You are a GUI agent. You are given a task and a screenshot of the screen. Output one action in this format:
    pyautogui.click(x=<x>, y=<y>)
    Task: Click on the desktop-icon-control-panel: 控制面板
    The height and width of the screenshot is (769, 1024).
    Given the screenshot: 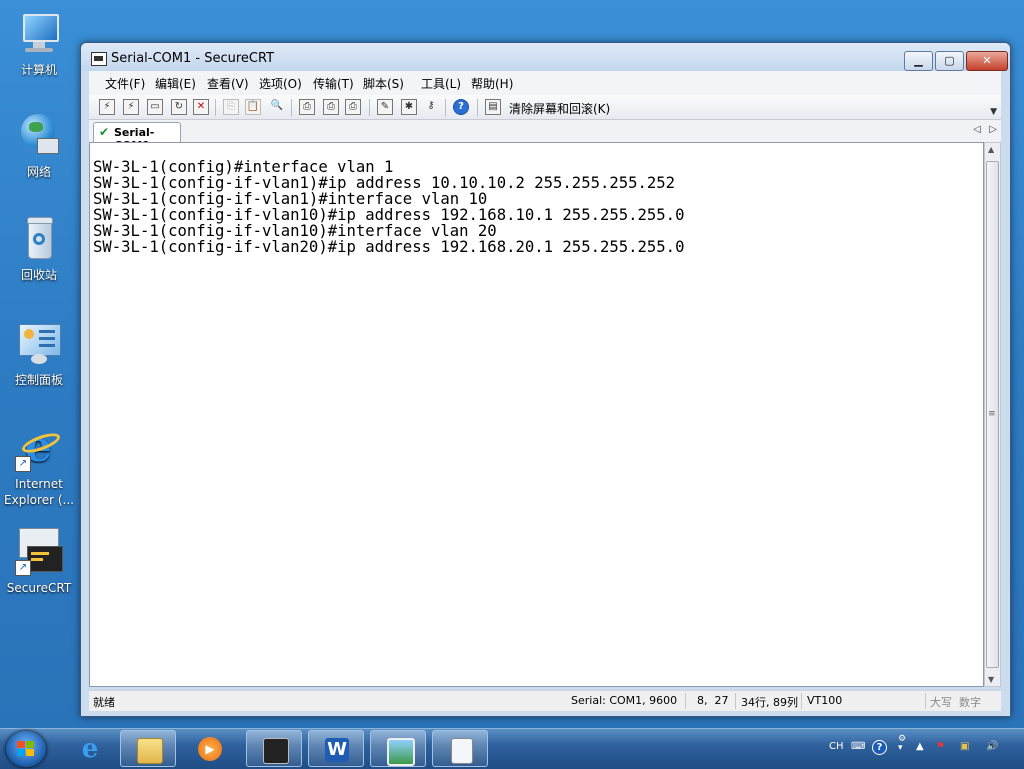 What is the action you would take?
    pyautogui.click(x=39, y=354)
    